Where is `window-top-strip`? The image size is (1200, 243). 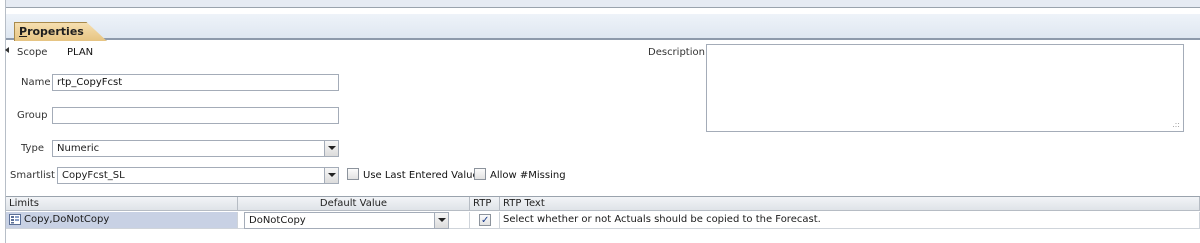
window-top-strip is located at coordinates (600, 4).